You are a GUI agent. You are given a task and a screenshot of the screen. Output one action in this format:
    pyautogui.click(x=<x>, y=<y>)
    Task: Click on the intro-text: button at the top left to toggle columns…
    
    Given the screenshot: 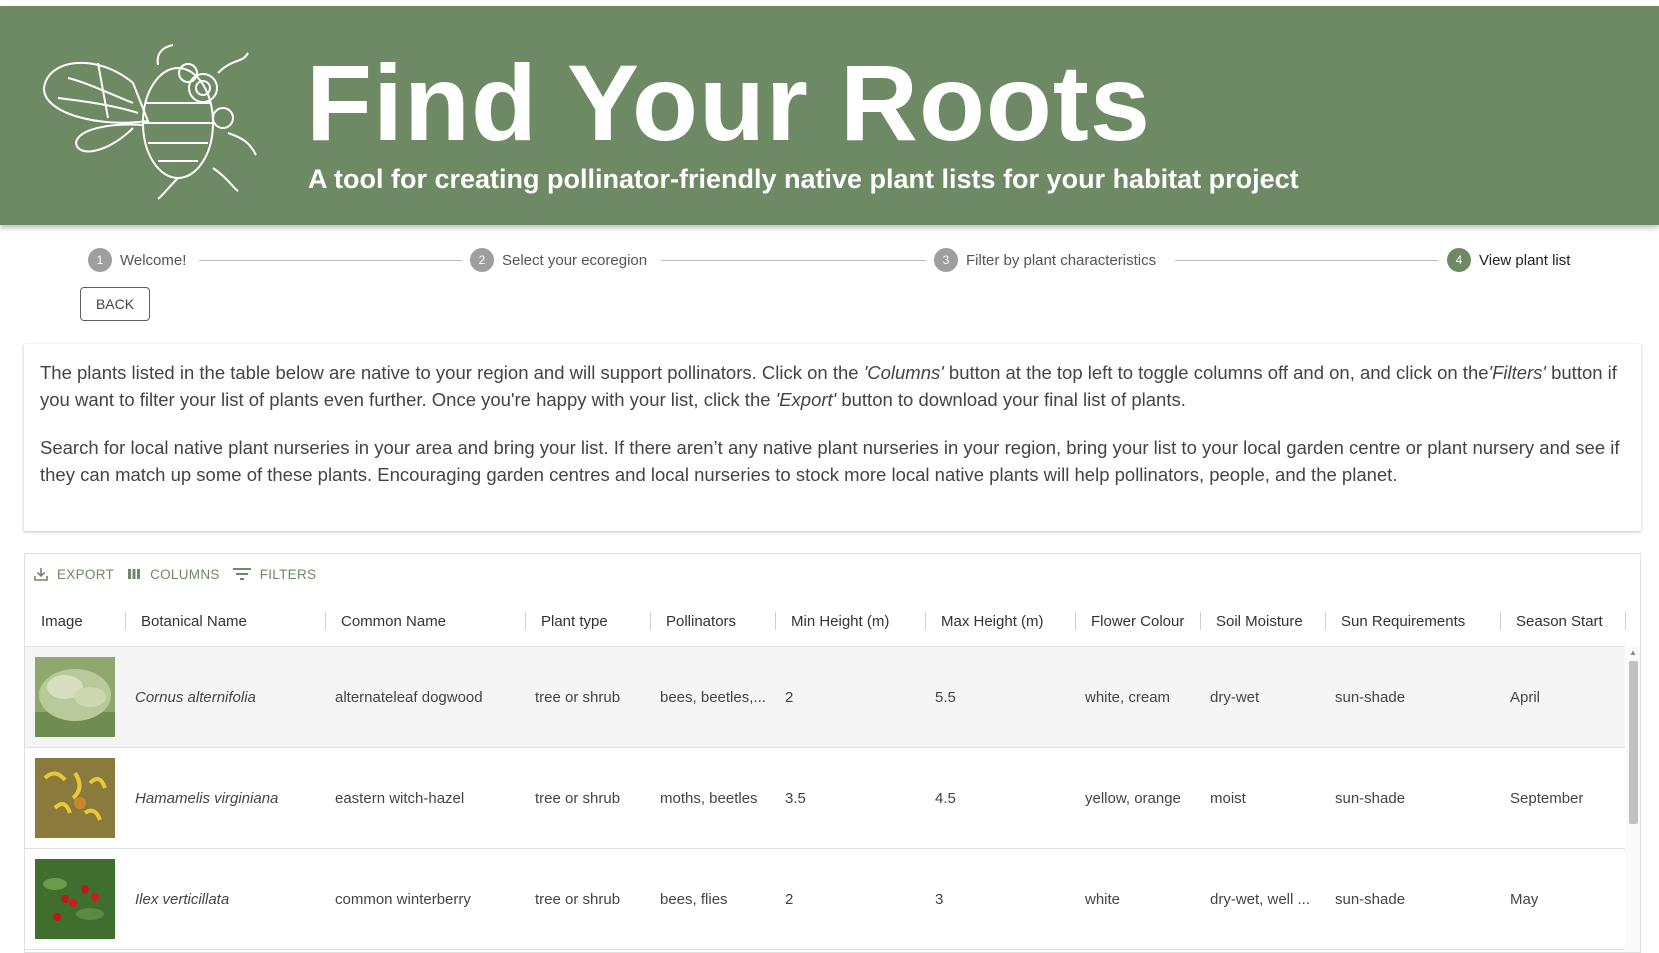 What is the action you would take?
    pyautogui.click(x=1216, y=372)
    